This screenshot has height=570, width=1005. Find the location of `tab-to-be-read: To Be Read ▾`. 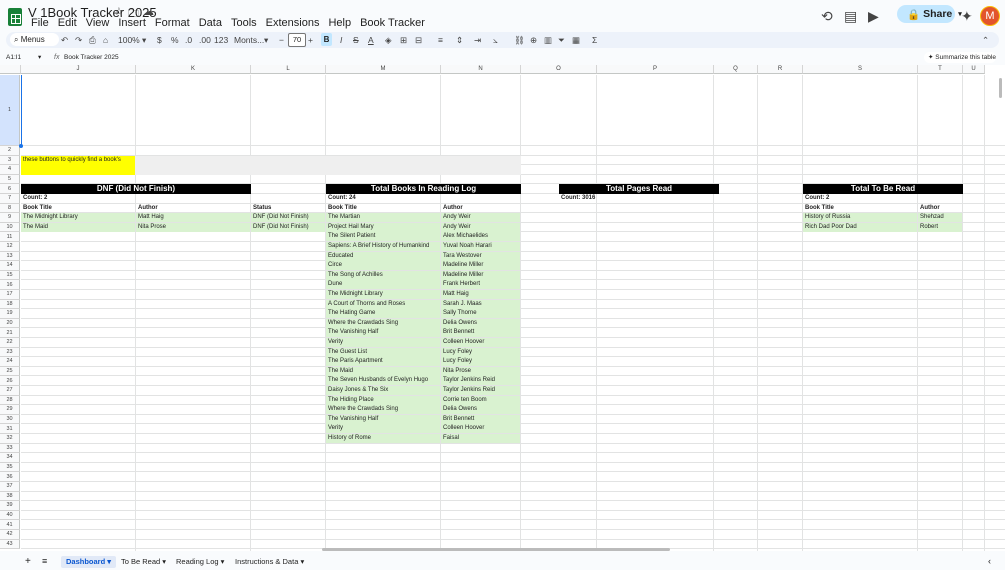

tab-to-be-read: To Be Read ▾ is located at coordinates (143, 562).